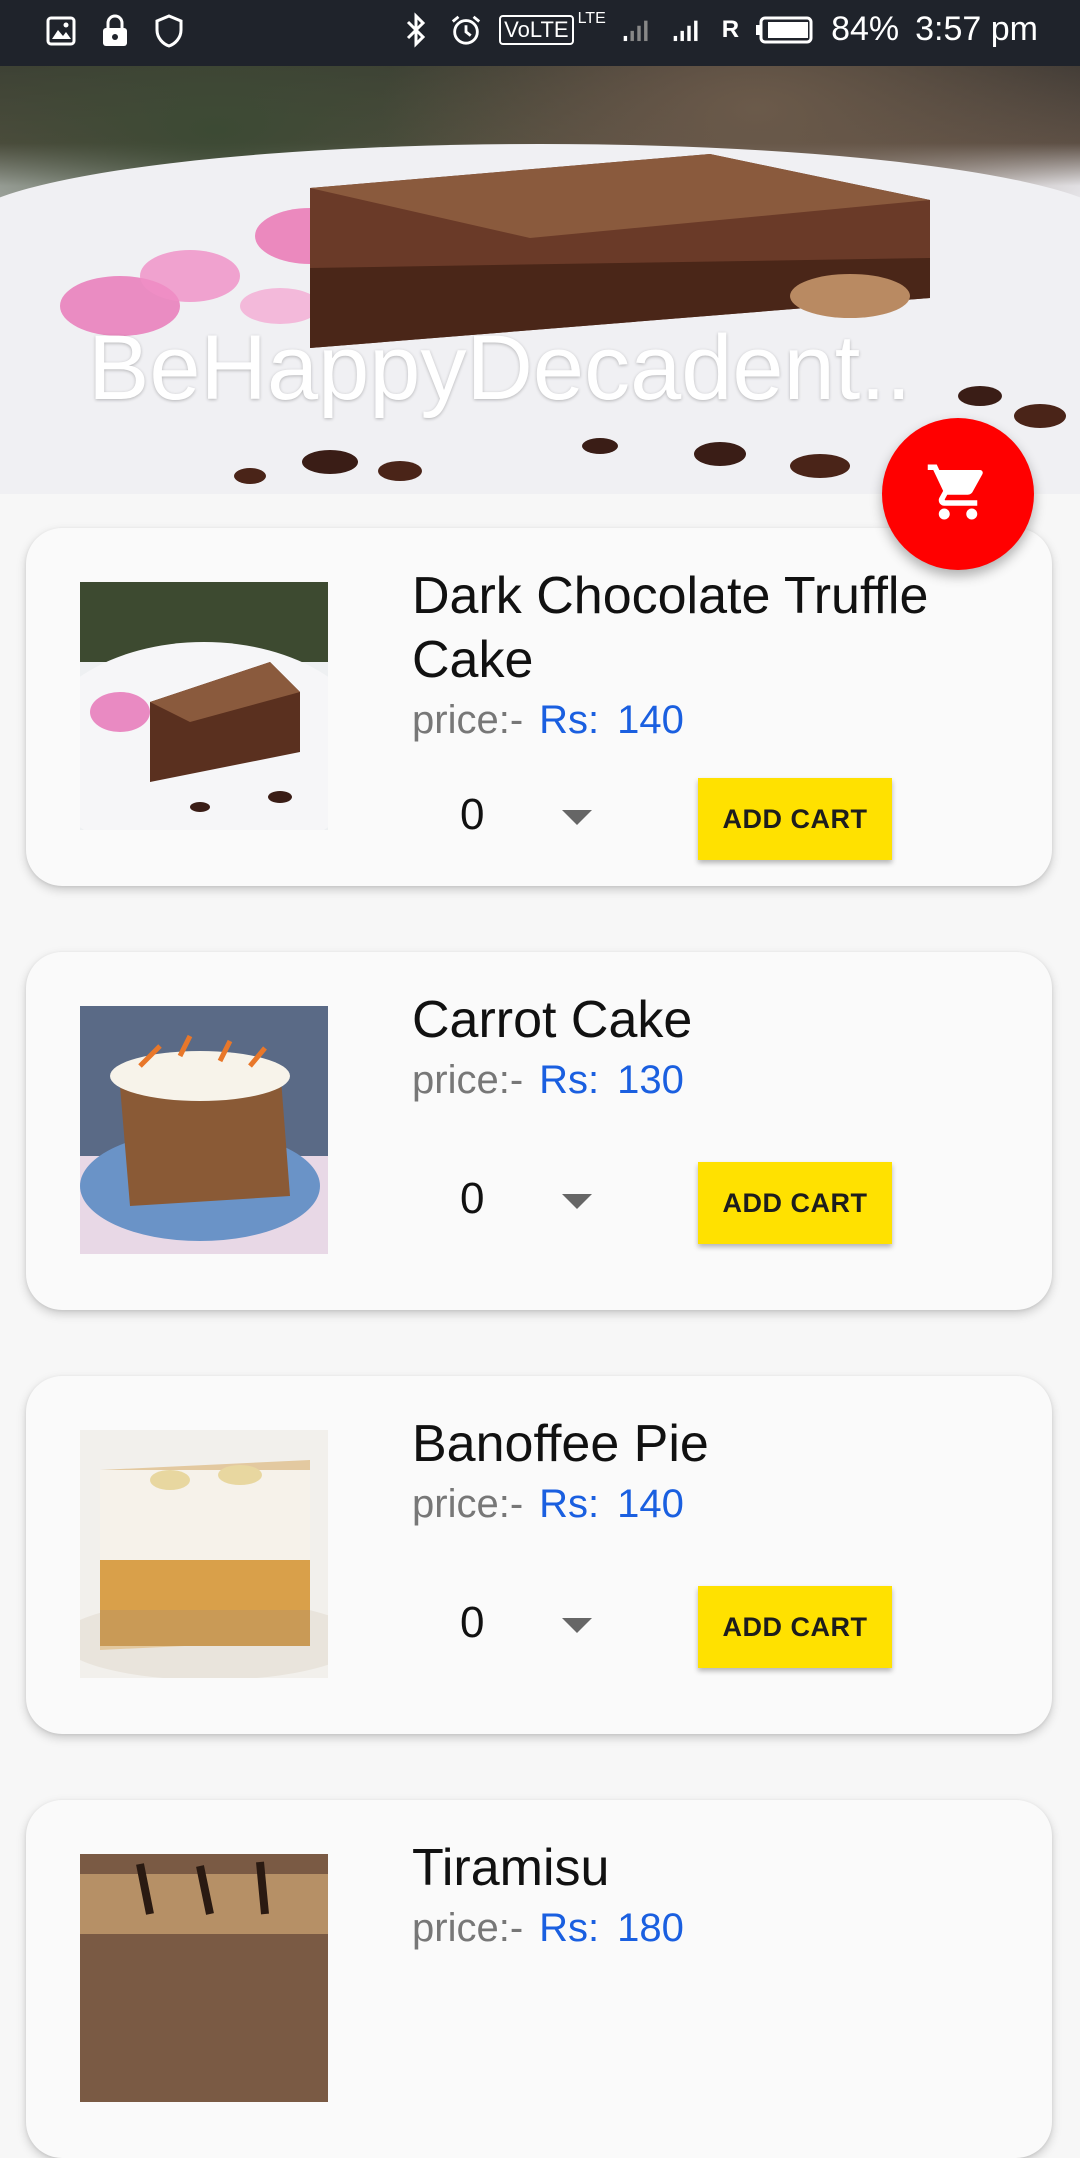 The height and width of the screenshot is (2158, 1080). What do you see at coordinates (416, 29) in the screenshot?
I see `bluetooth-icon` at bounding box center [416, 29].